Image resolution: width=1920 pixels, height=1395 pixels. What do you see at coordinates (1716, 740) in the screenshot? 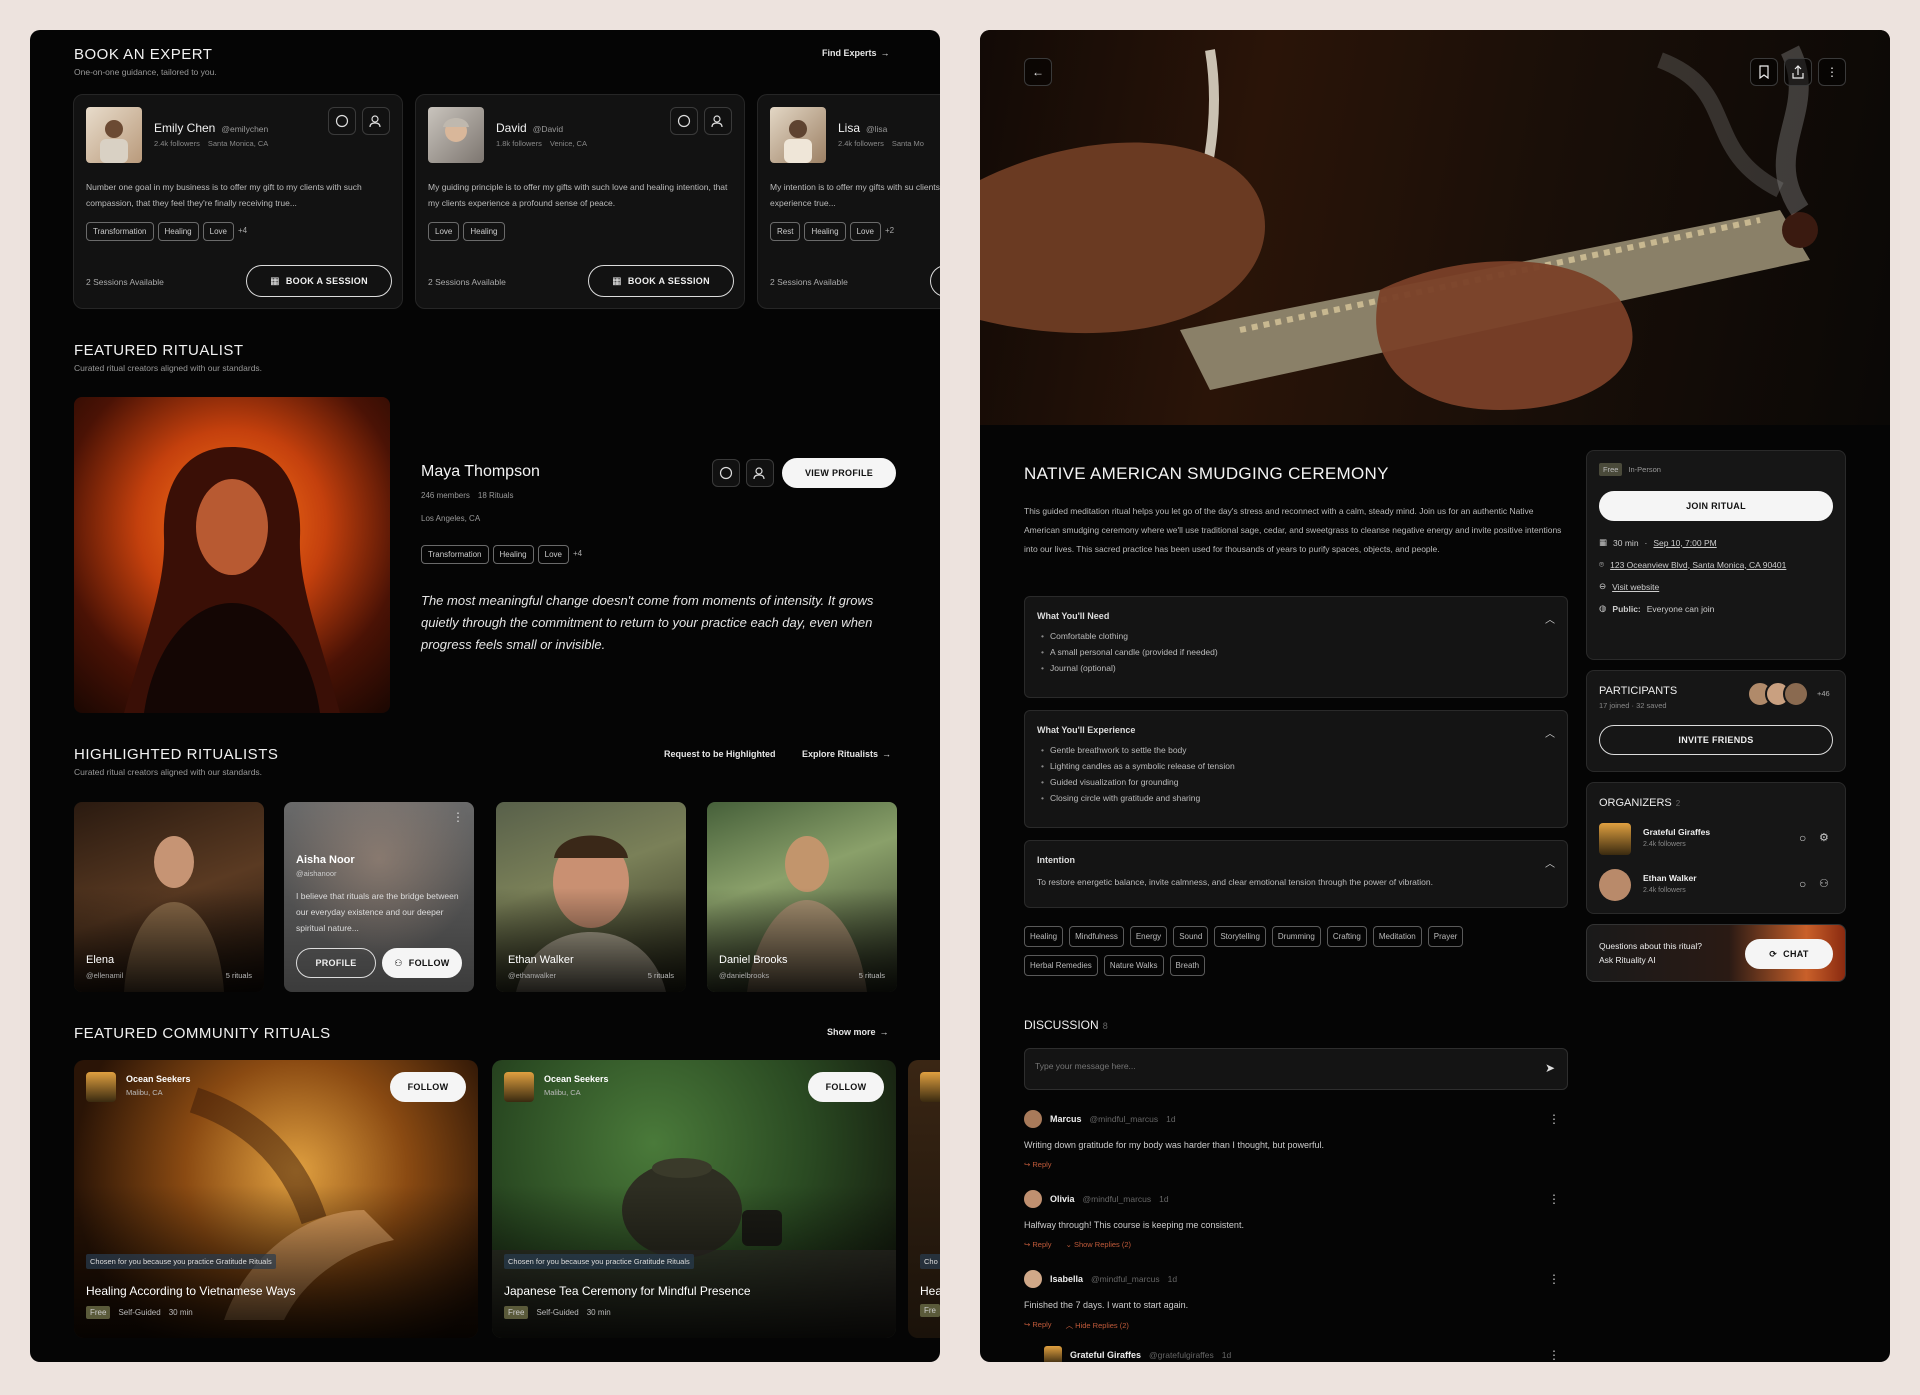
I see `invite-friends-button: INVITE FRIENDS` at bounding box center [1716, 740].